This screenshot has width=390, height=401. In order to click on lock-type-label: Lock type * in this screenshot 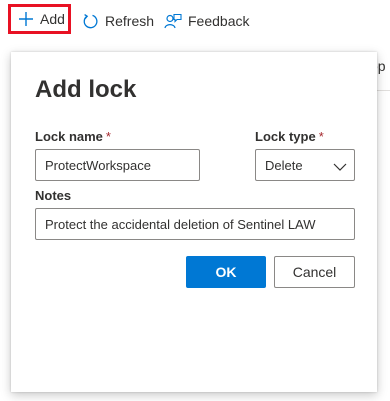, I will do `click(289, 136)`.